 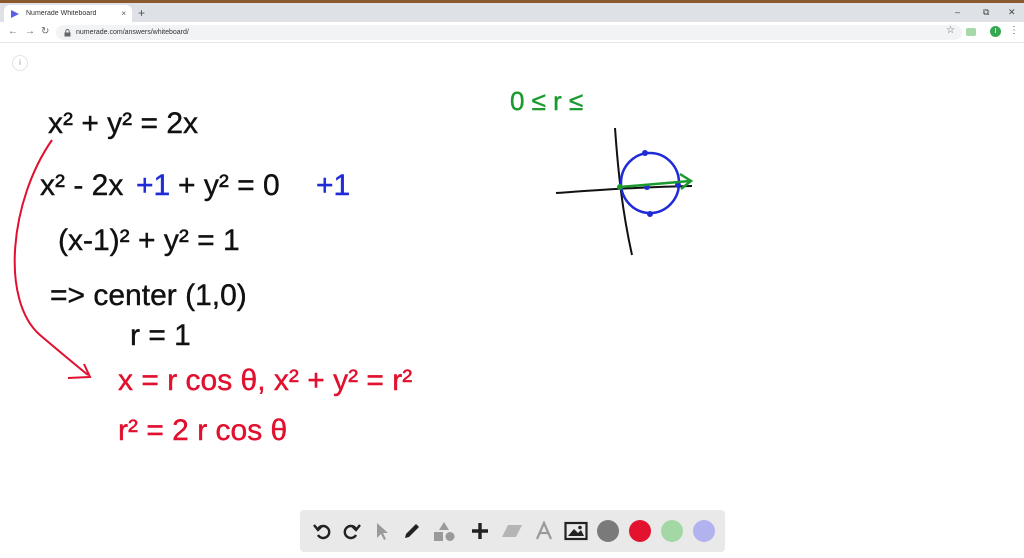 I want to click on shapes-icon, so click(x=444, y=531).